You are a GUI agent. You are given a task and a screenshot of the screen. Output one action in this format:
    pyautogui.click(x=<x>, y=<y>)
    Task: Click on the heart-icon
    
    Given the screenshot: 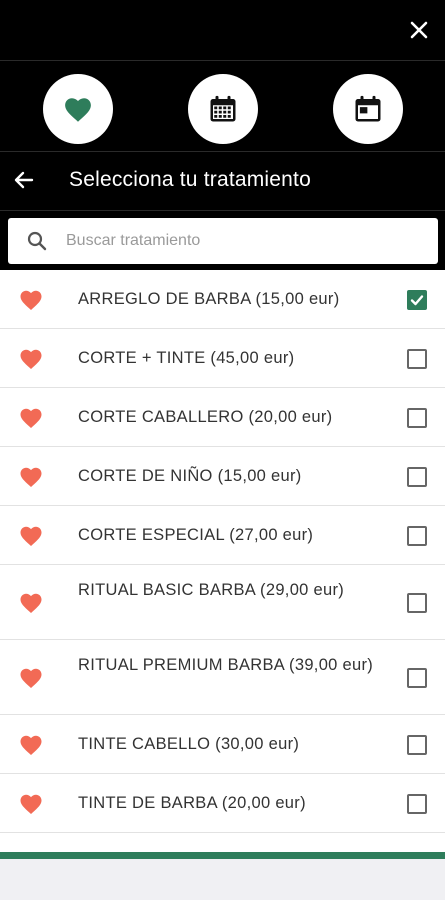 What is the action you would take?
    pyautogui.click(x=78, y=109)
    